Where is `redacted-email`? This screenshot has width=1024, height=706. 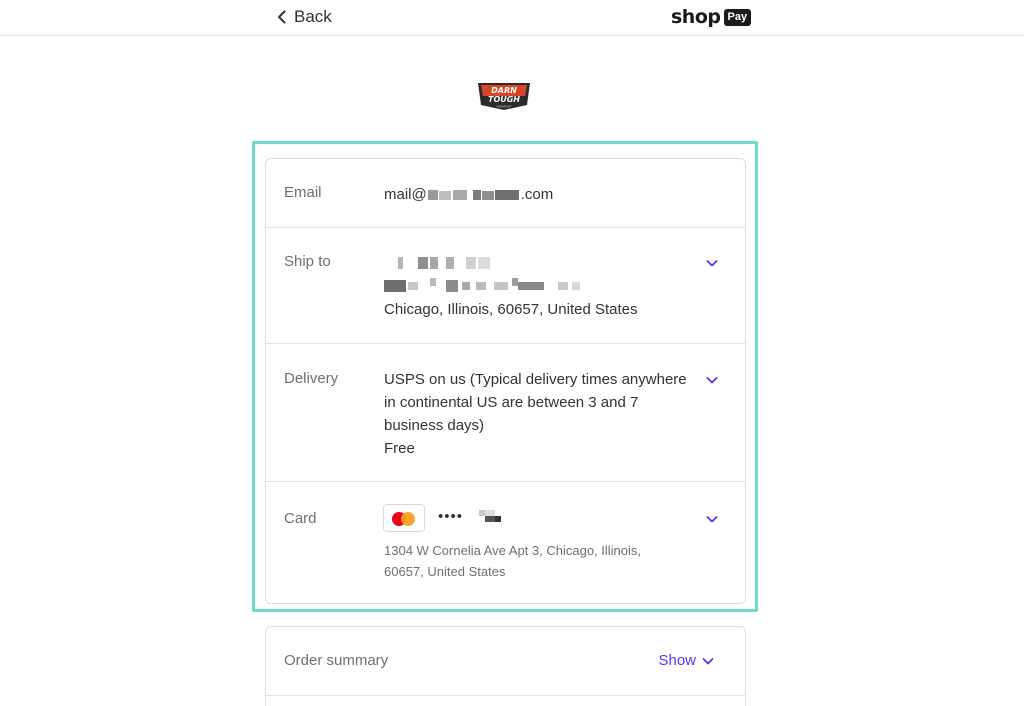 redacted-email is located at coordinates (474, 195).